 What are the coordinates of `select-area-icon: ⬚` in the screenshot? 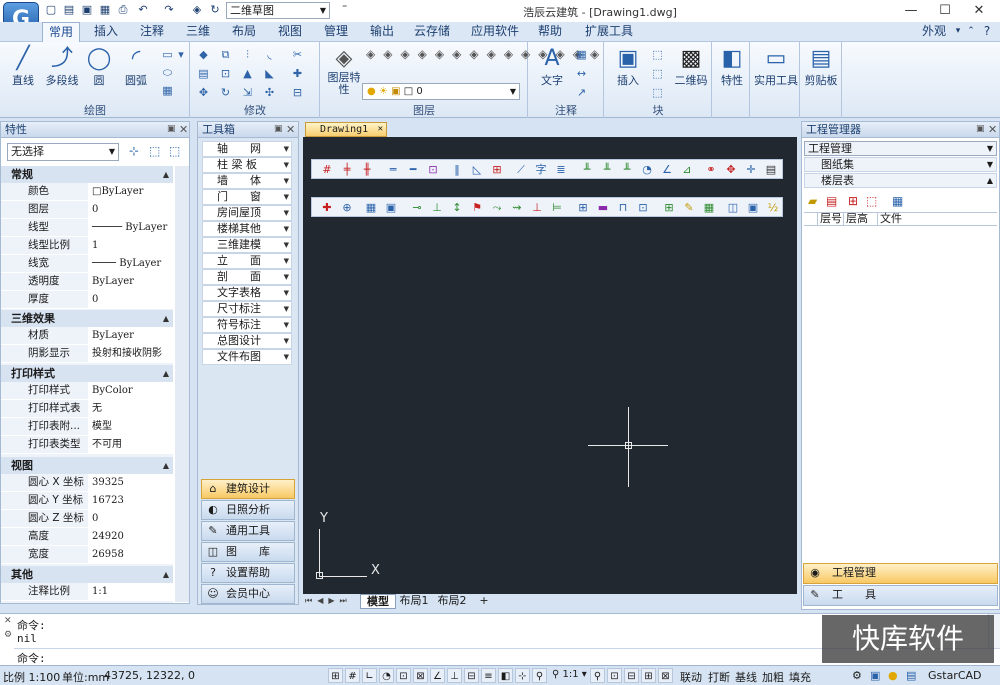 It's located at (871, 201).